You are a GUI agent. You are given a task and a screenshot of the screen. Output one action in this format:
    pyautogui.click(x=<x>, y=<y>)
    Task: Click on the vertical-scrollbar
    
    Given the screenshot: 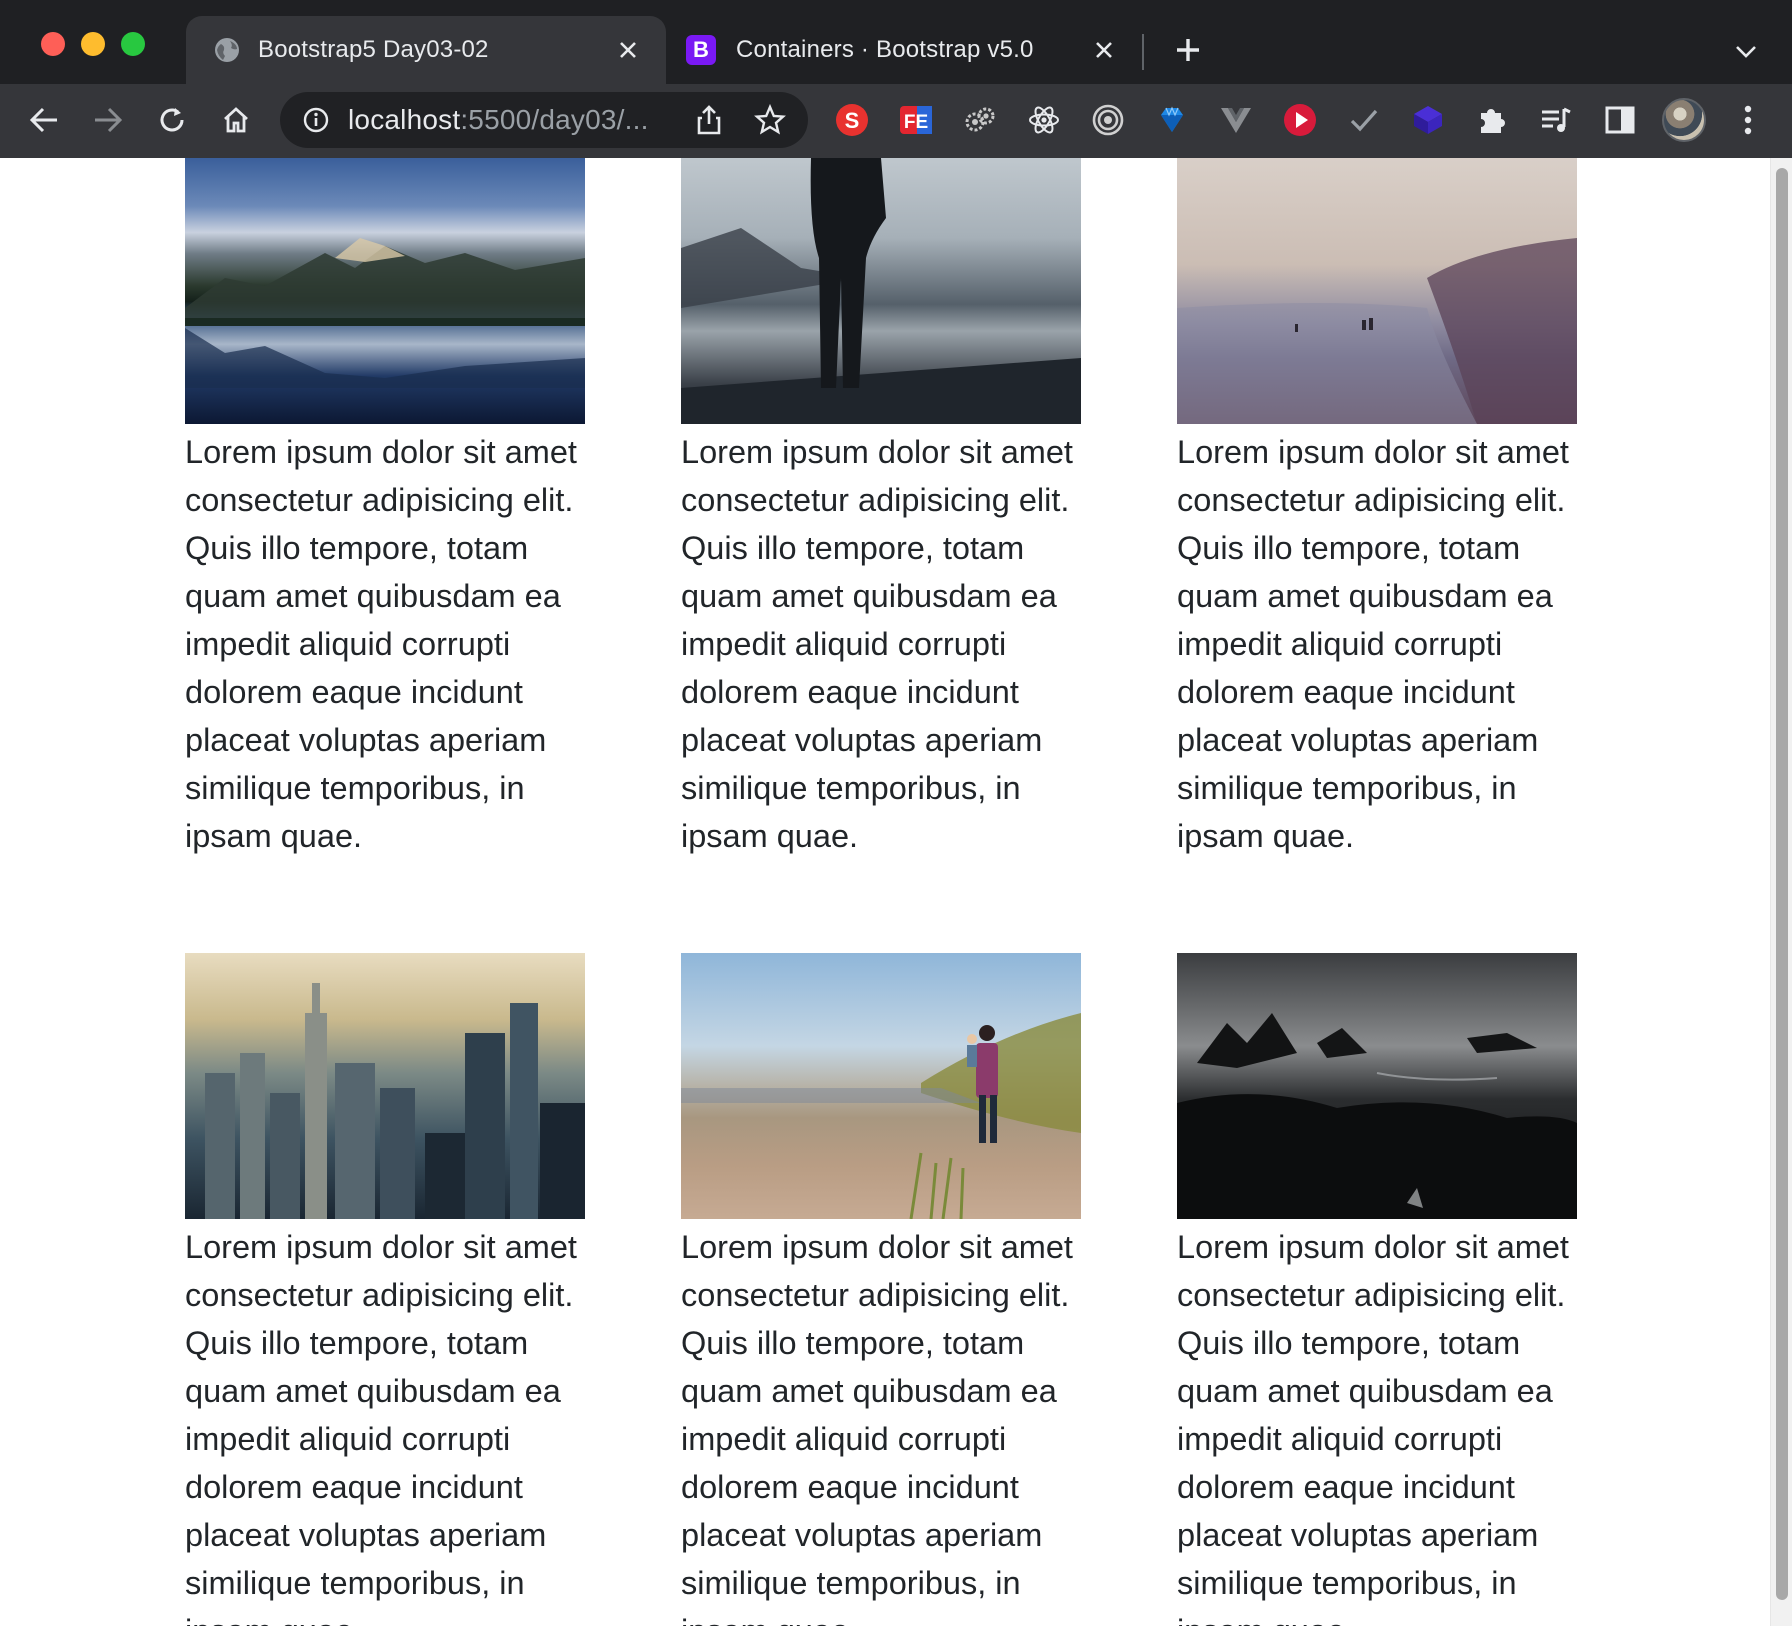 What is the action you would take?
    pyautogui.click(x=1781, y=892)
    